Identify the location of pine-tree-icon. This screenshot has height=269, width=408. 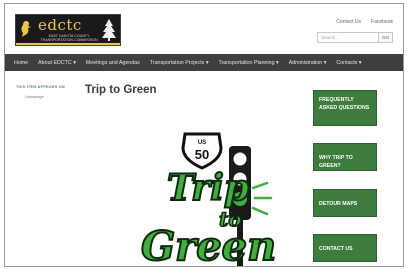
(109, 30).